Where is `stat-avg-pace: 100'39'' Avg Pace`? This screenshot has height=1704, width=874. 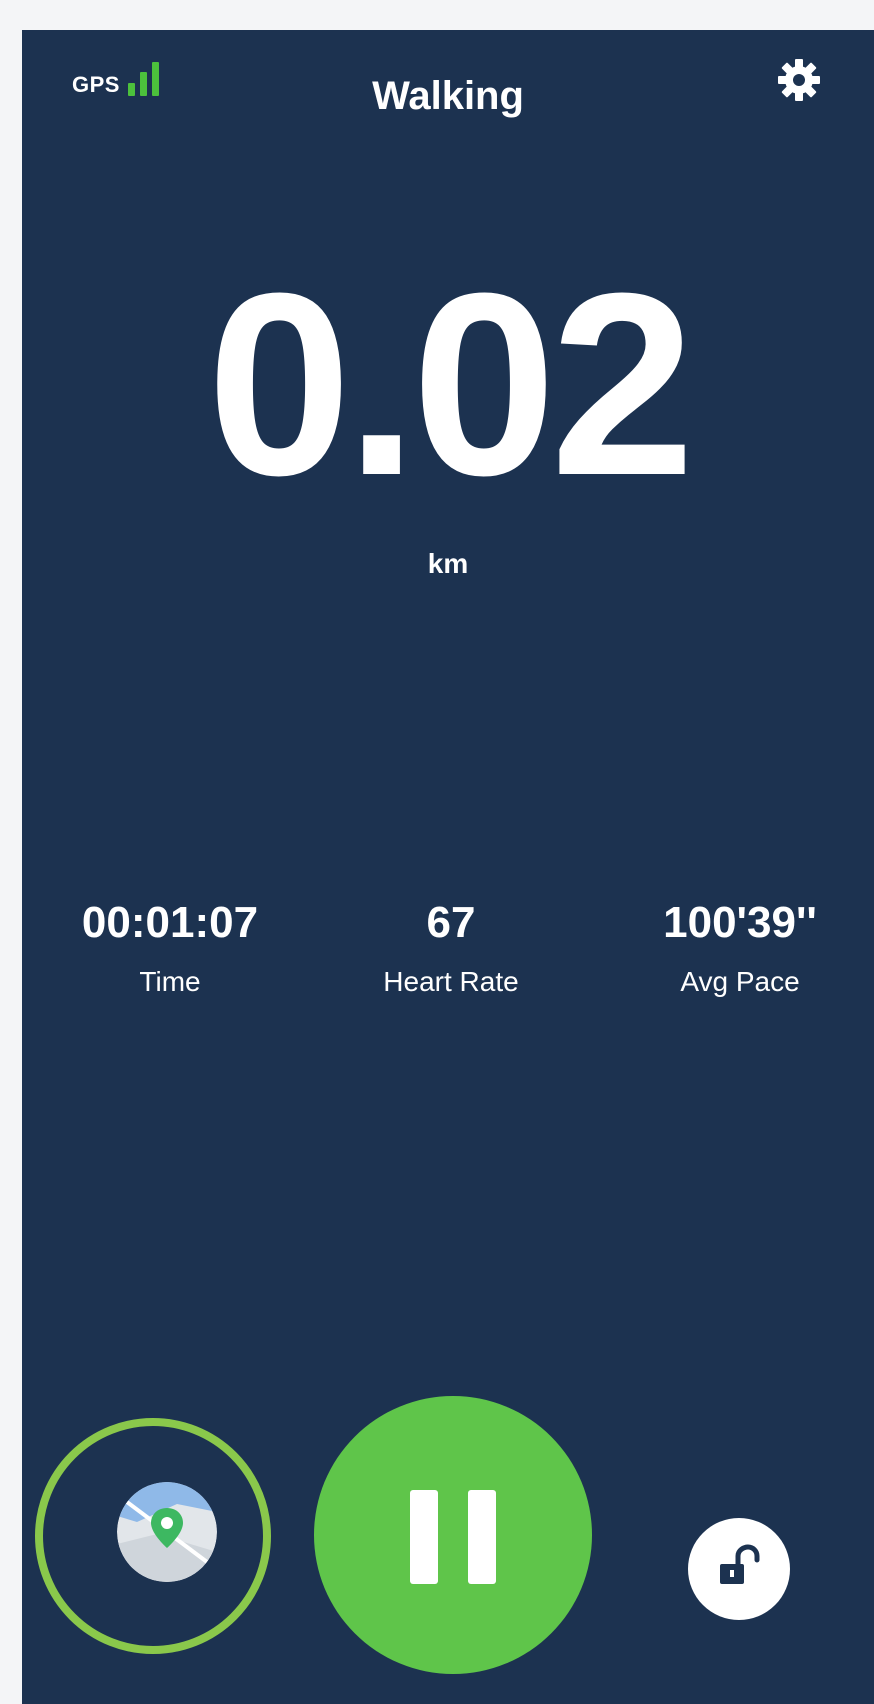 stat-avg-pace: 100'39'' Avg Pace is located at coordinates (740, 948).